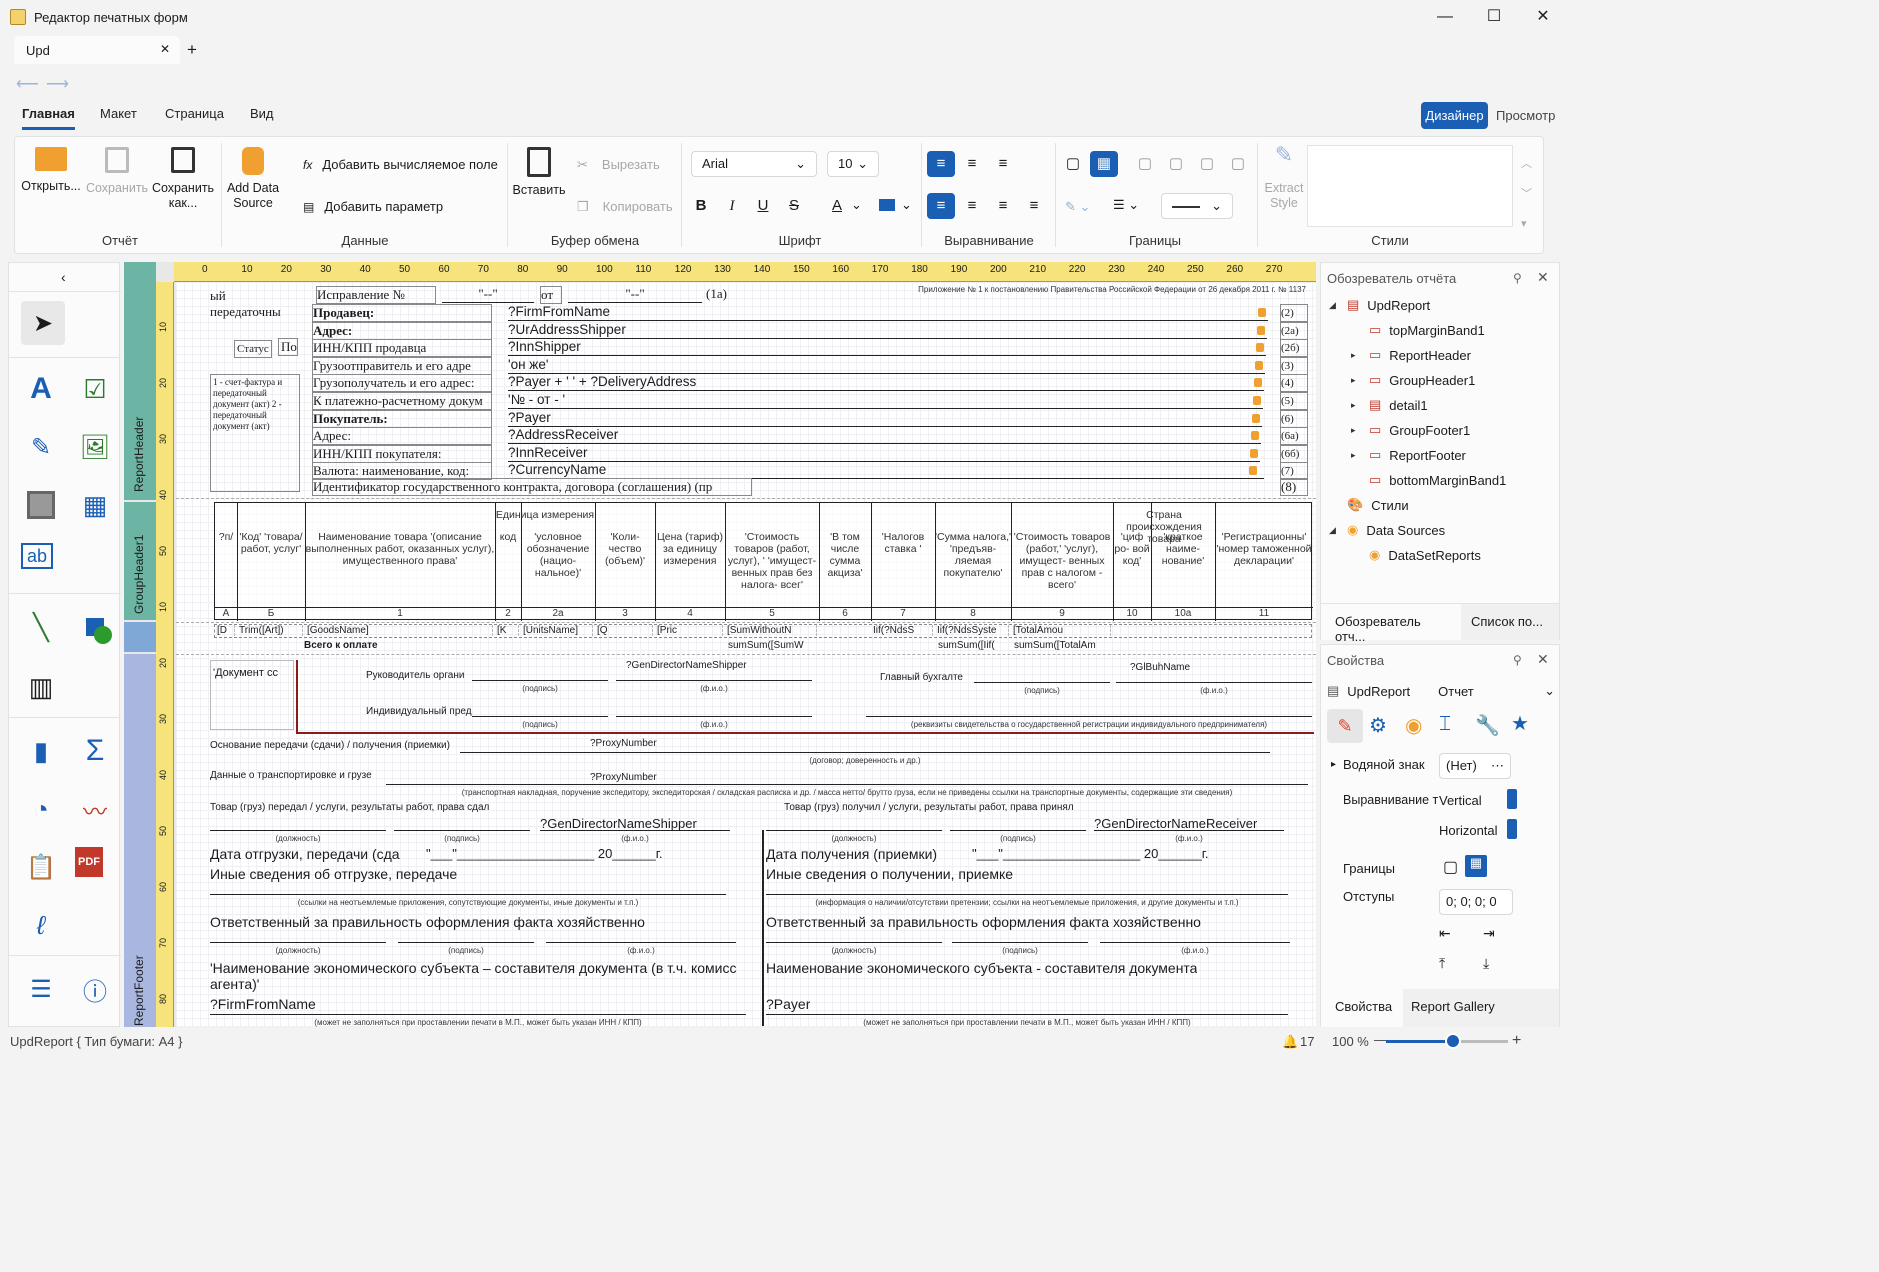 The image size is (1879, 1272). What do you see at coordinates (95, 505) in the screenshot?
I see `table-tool-icon: ▦` at bounding box center [95, 505].